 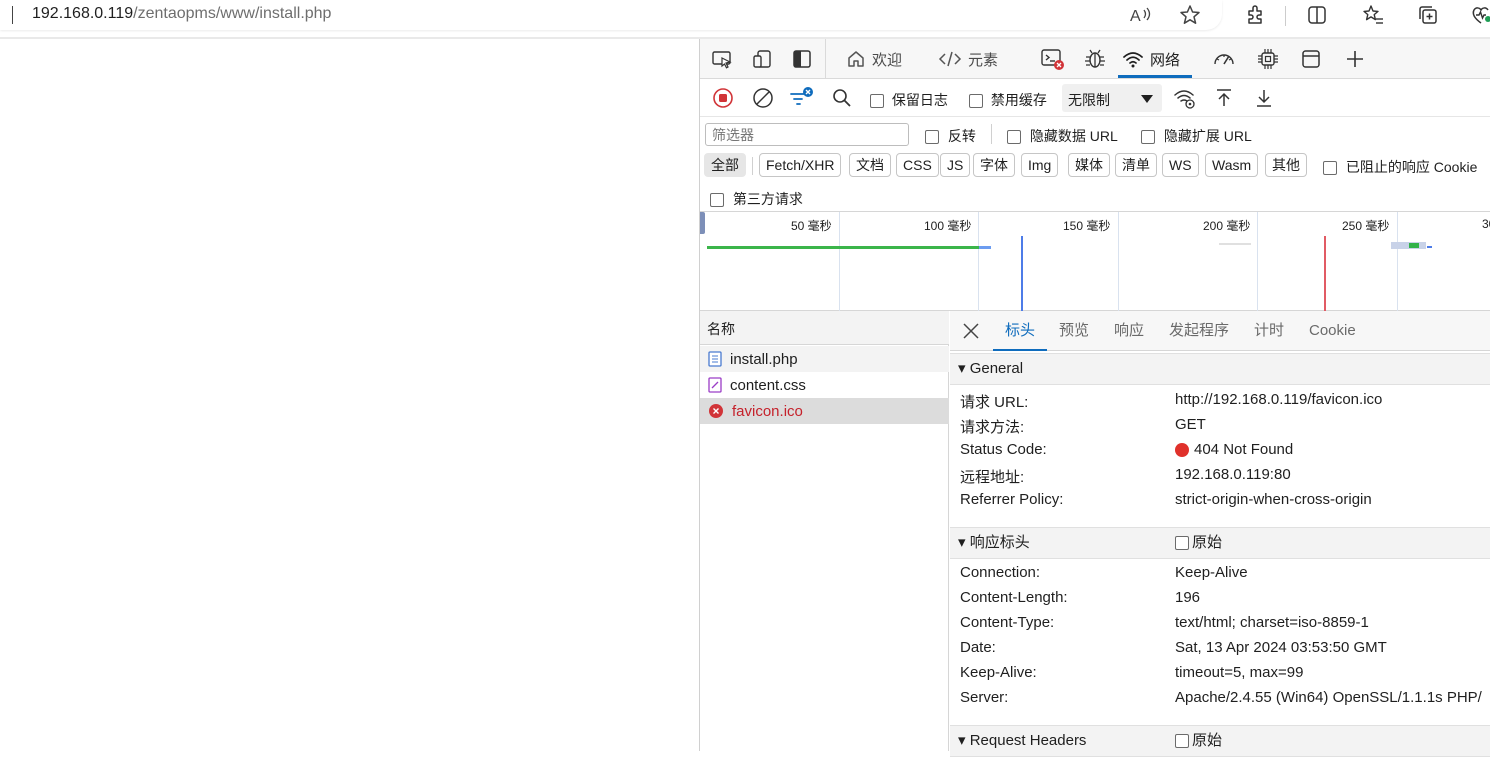 What do you see at coordinates (824, 328) in the screenshot?
I see `name-column-header: 名称` at bounding box center [824, 328].